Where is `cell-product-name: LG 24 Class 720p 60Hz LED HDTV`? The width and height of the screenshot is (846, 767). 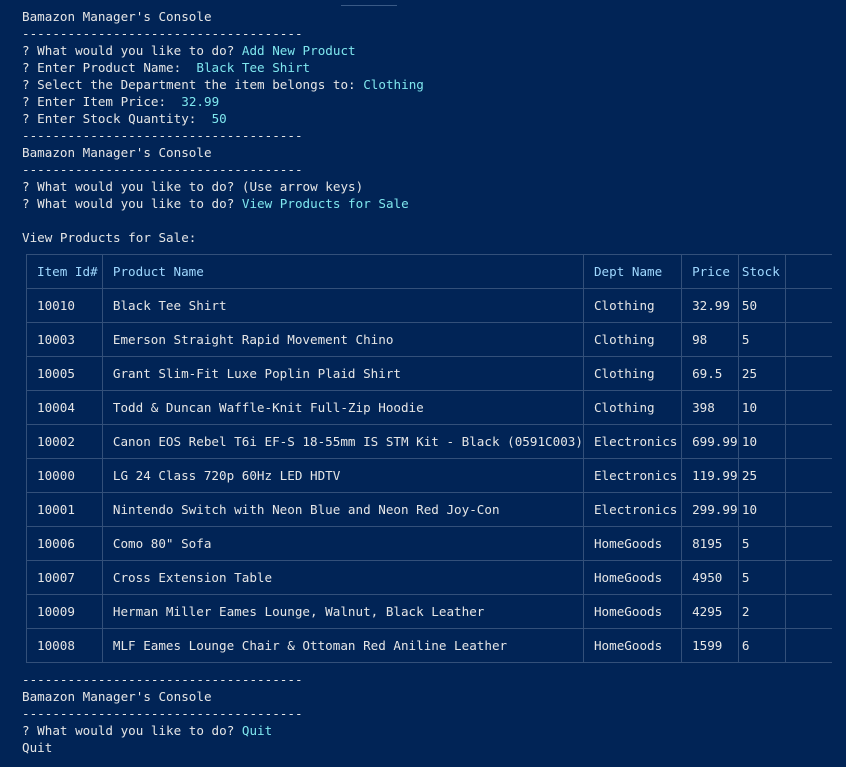 cell-product-name: LG 24 Class 720p 60Hz LED HDTV is located at coordinates (342, 475).